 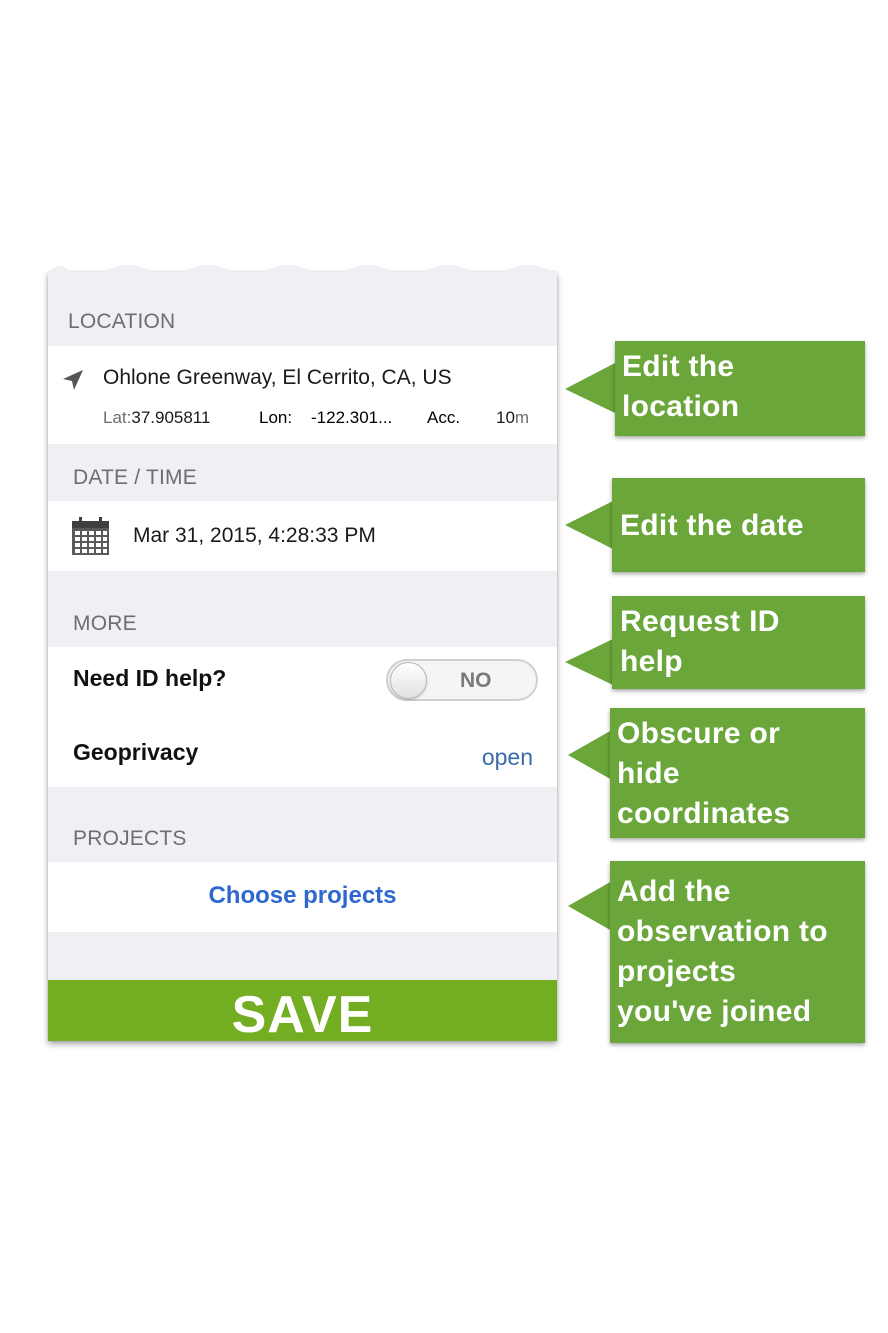 I want to click on callout-text: Request ID help, so click(x=700, y=641).